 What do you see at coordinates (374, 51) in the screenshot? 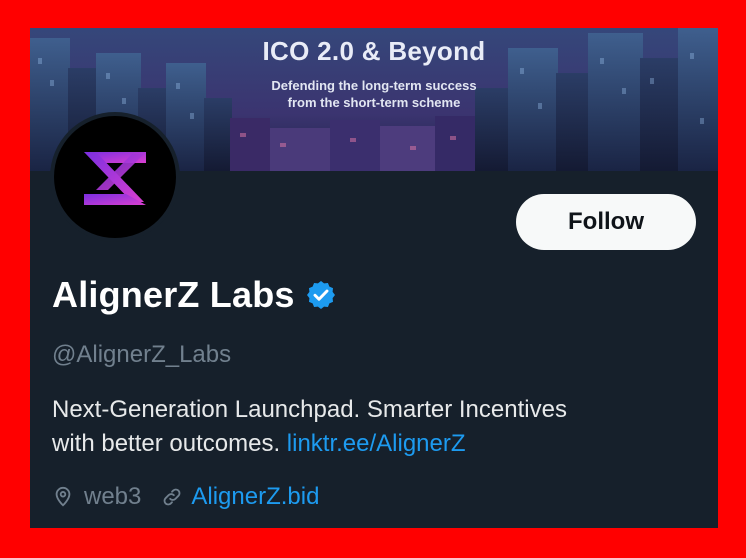
I see `banner-title: ICO 2.0 & Beyond` at bounding box center [374, 51].